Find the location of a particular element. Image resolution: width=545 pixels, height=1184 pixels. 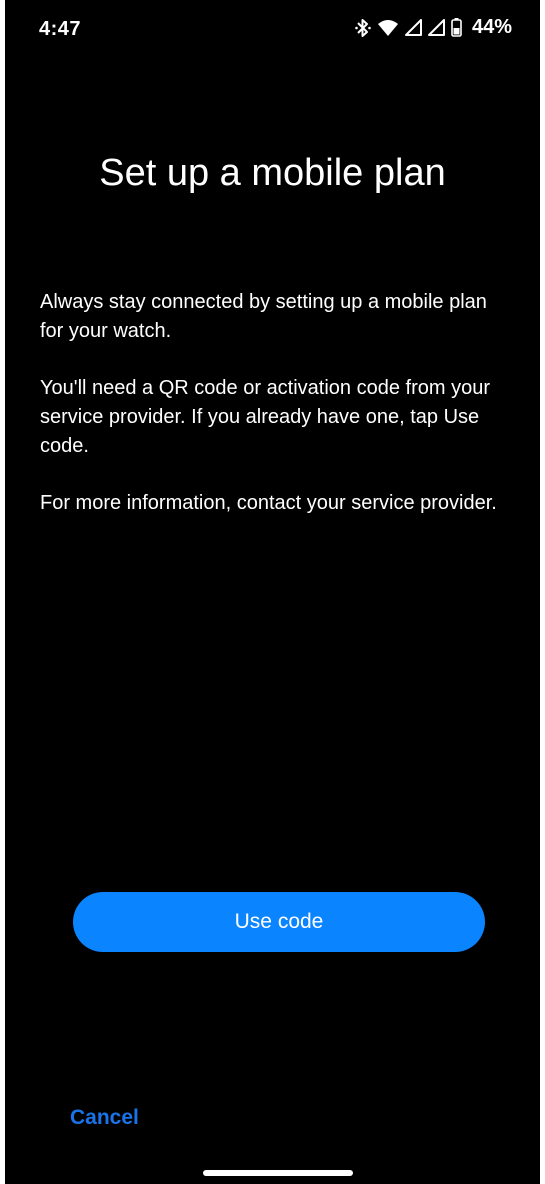

battery-percent: 44% is located at coordinates (491, 27).